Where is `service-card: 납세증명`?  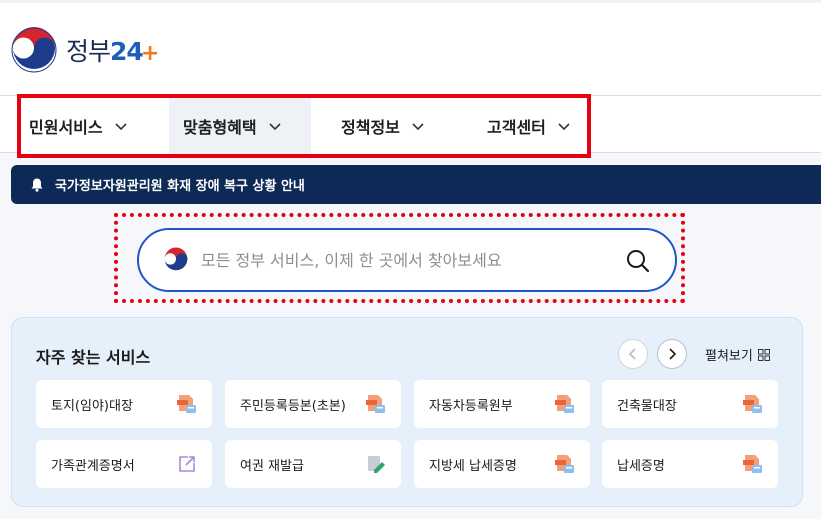 service-card: 납세증명 is located at coordinates (690, 464).